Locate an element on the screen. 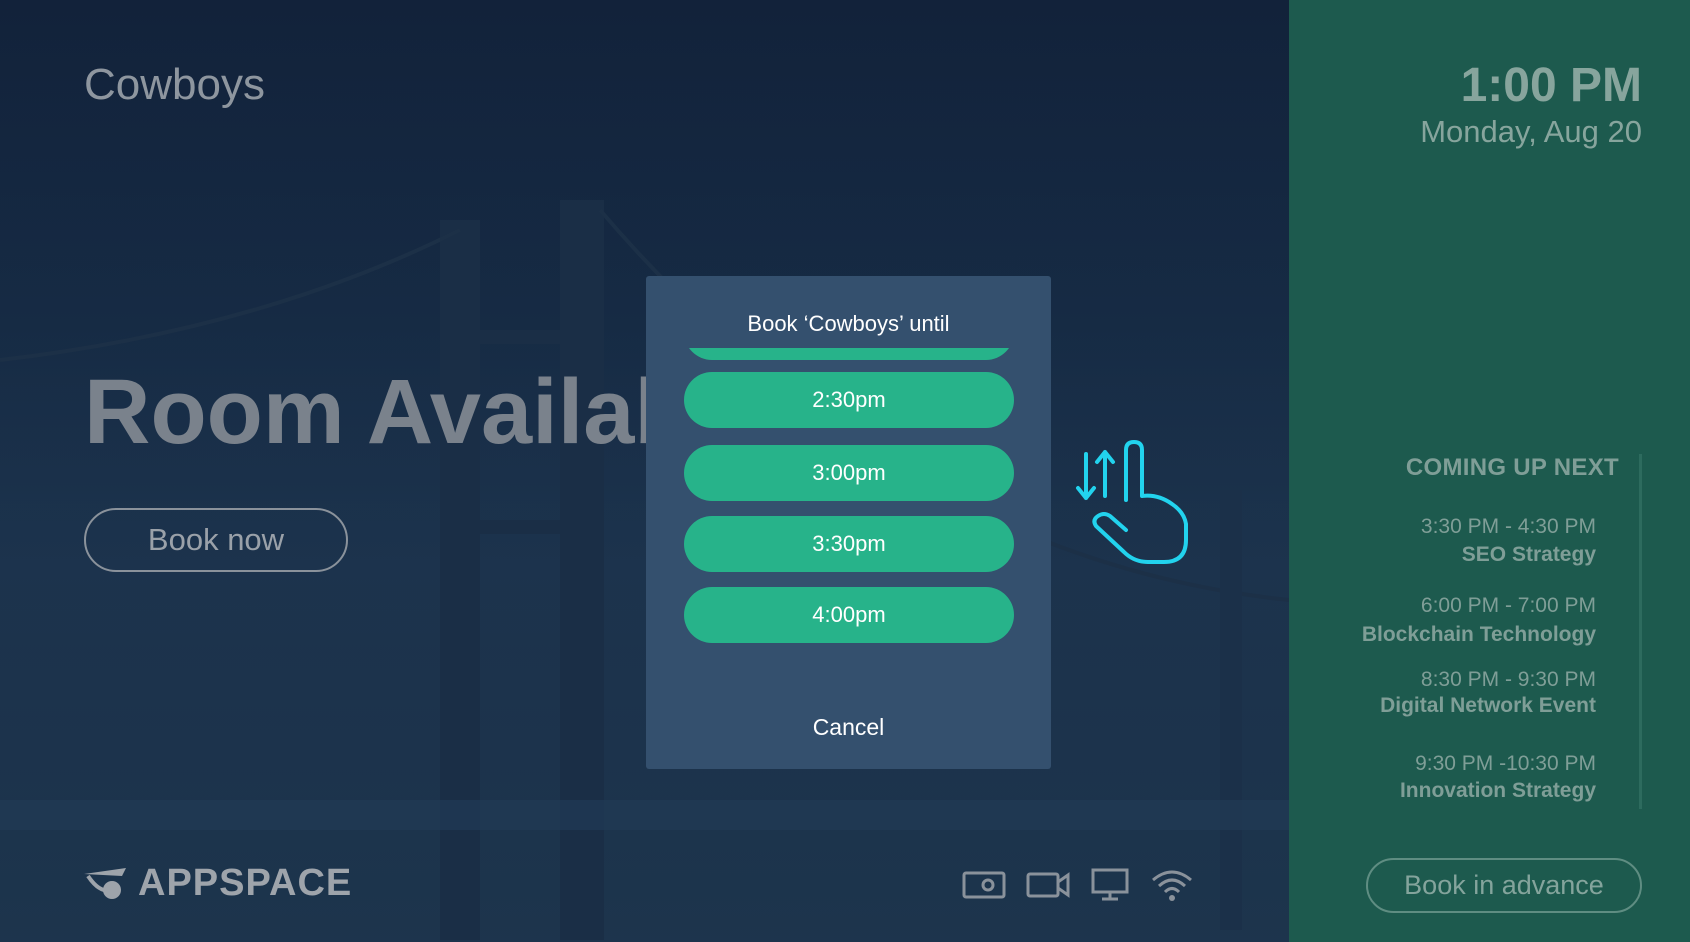 The width and height of the screenshot is (1690, 942). time-option-partial is located at coordinates (849, 354).